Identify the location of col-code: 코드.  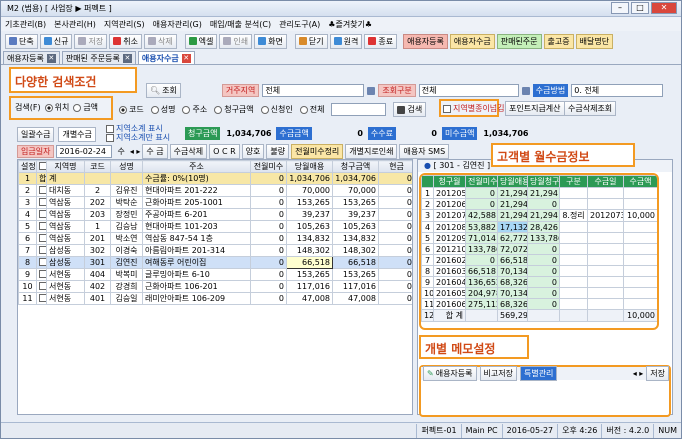
(97, 166).